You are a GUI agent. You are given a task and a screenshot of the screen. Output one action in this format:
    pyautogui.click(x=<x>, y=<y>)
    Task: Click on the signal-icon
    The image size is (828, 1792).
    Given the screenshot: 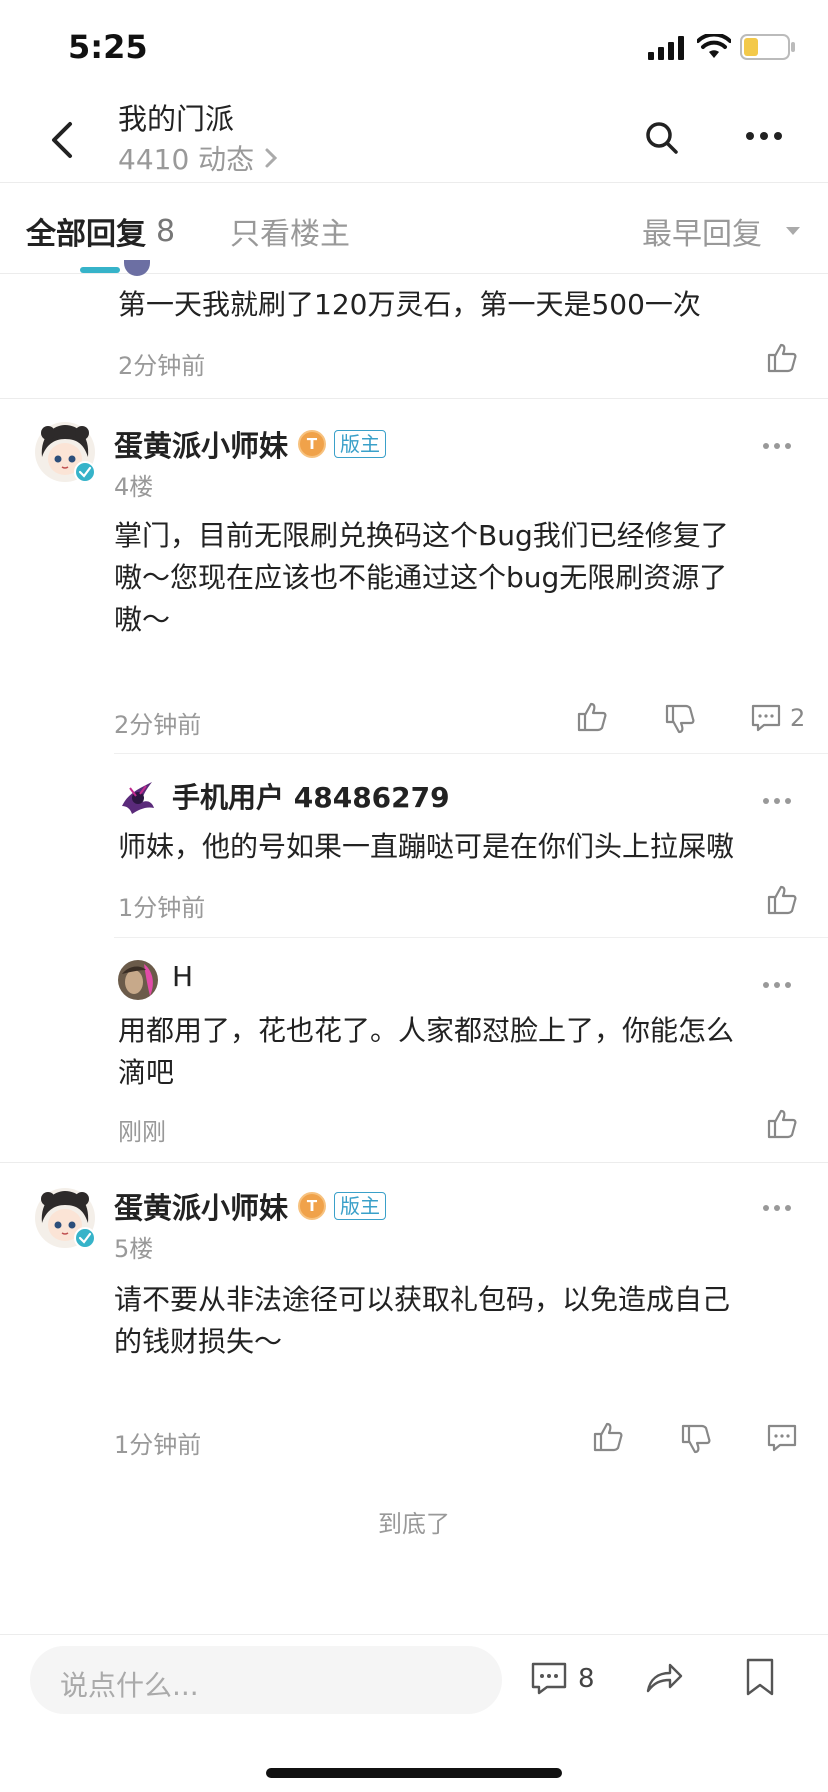 What is the action you would take?
    pyautogui.click(x=666, y=48)
    